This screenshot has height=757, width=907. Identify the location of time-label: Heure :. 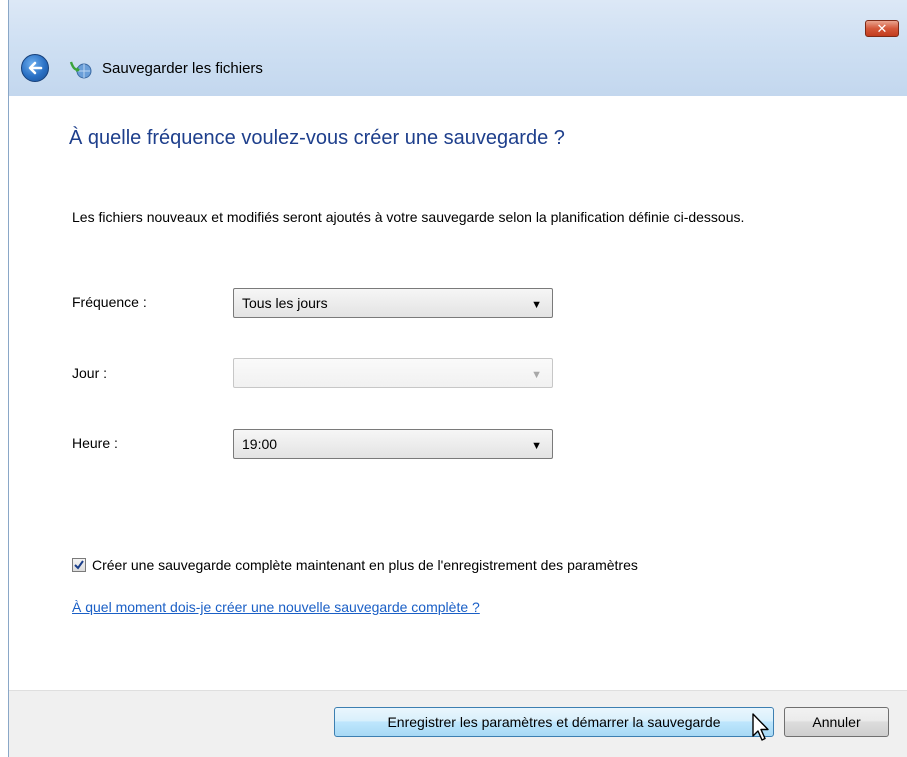
(95, 443).